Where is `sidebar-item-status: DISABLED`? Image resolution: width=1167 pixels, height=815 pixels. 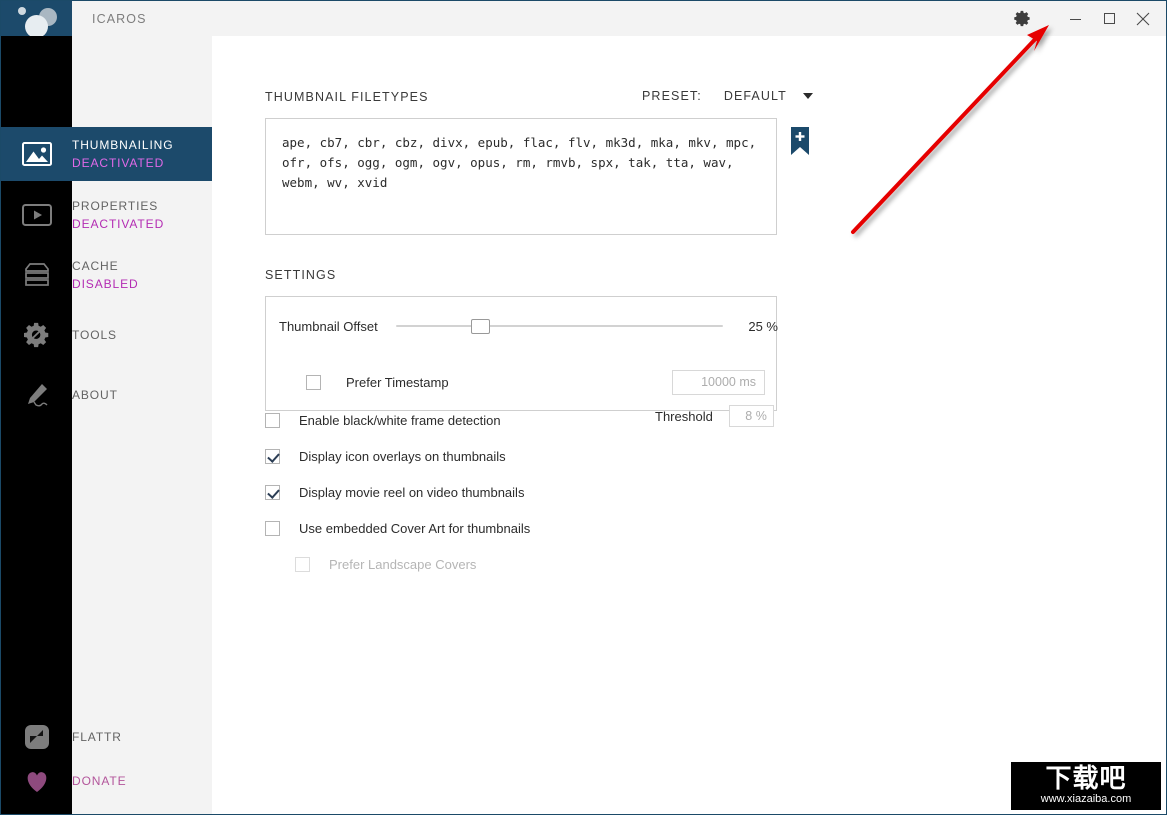
sidebar-item-status: DISABLED is located at coordinates (105, 284).